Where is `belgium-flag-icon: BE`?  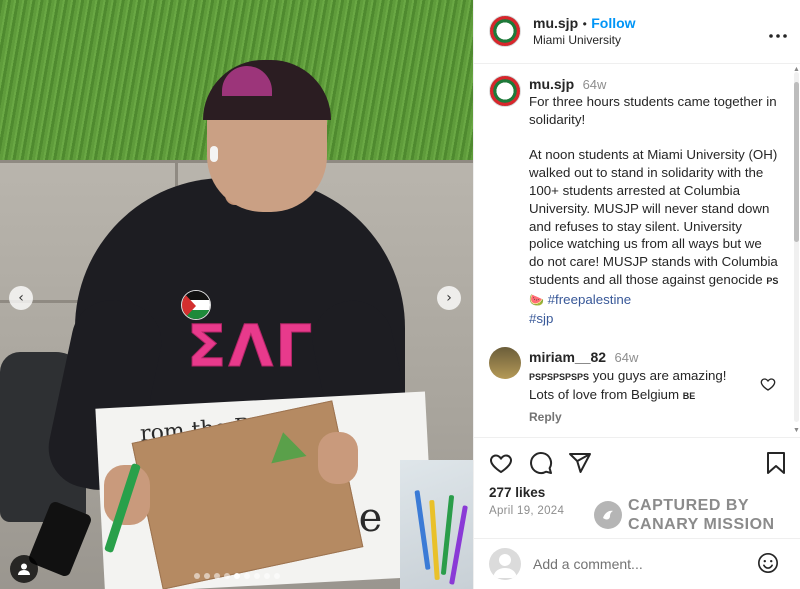 belgium-flag-icon: BE is located at coordinates (689, 396).